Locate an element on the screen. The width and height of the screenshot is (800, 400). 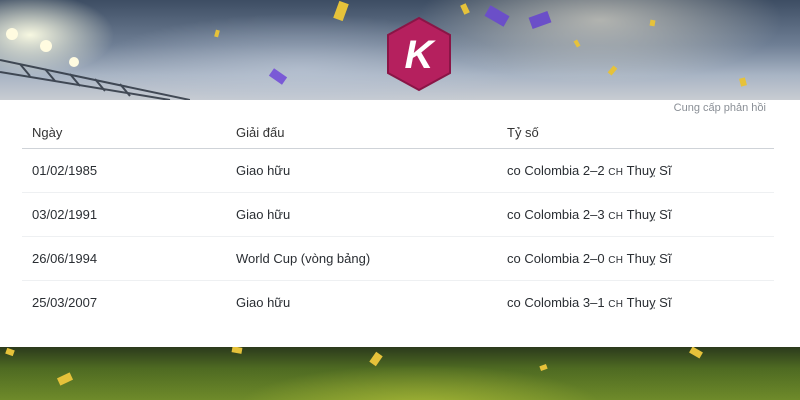
logo-letter: K is located at coordinates (421, 55).